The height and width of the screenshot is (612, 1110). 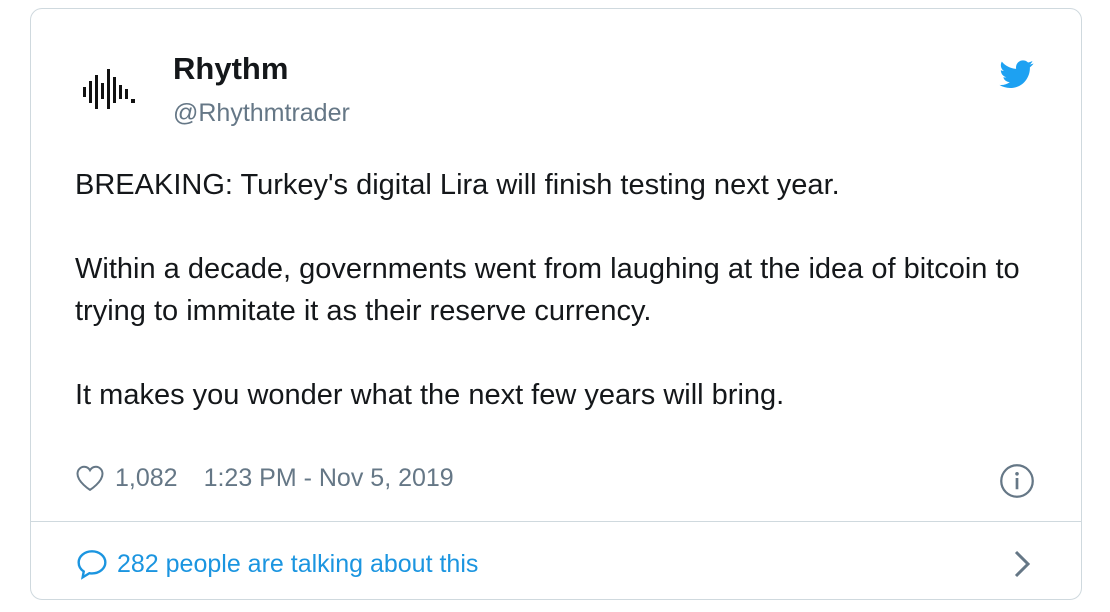 What do you see at coordinates (1017, 481) in the screenshot?
I see `info-icon` at bounding box center [1017, 481].